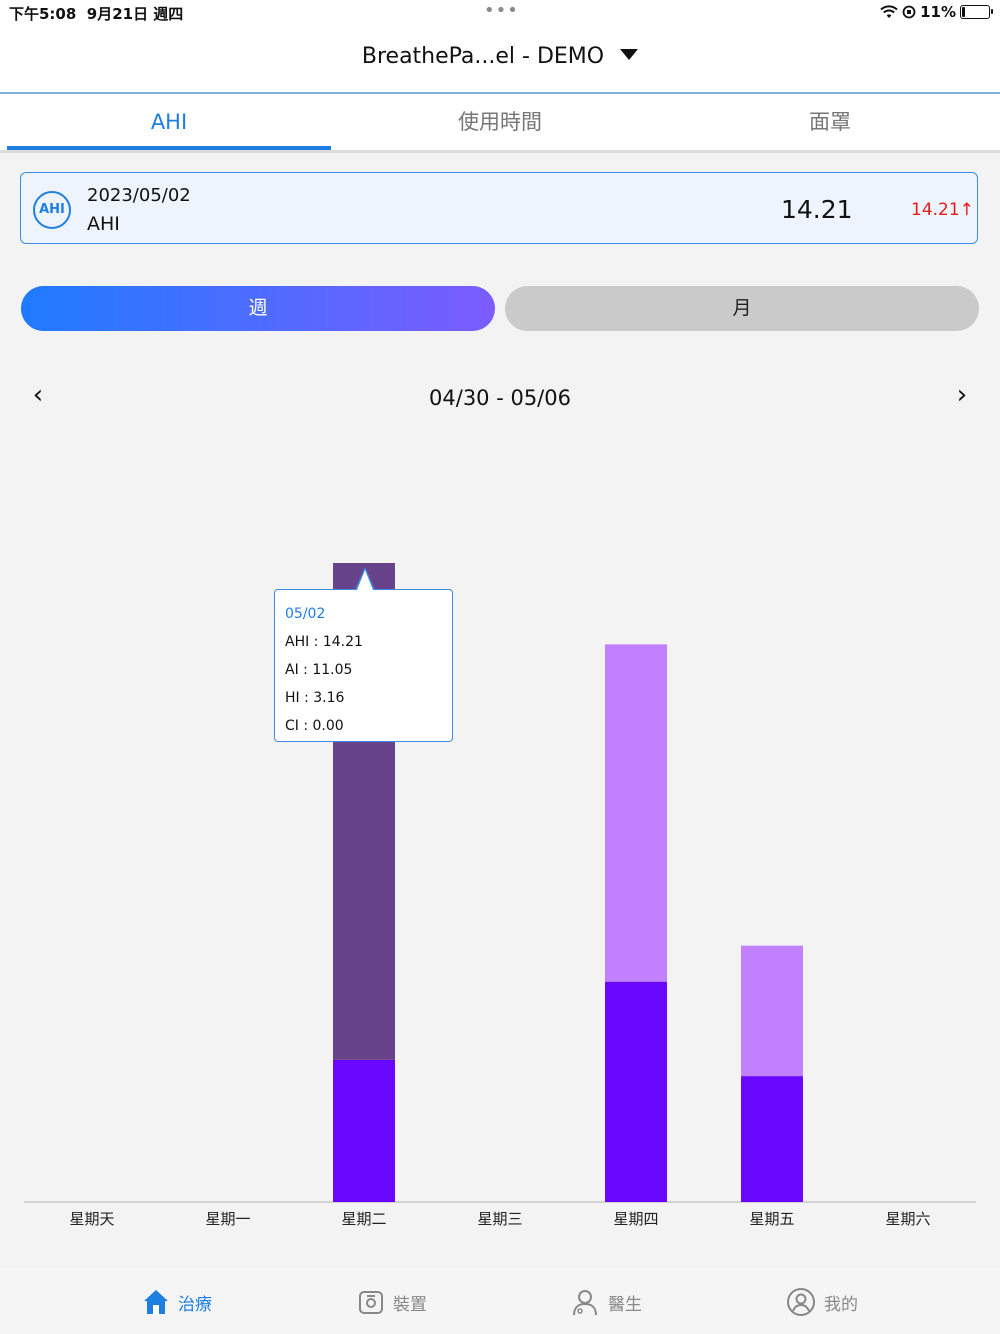 This screenshot has height=1334, width=1000. I want to click on tabbar-treatment: 治療, so click(177, 1302).